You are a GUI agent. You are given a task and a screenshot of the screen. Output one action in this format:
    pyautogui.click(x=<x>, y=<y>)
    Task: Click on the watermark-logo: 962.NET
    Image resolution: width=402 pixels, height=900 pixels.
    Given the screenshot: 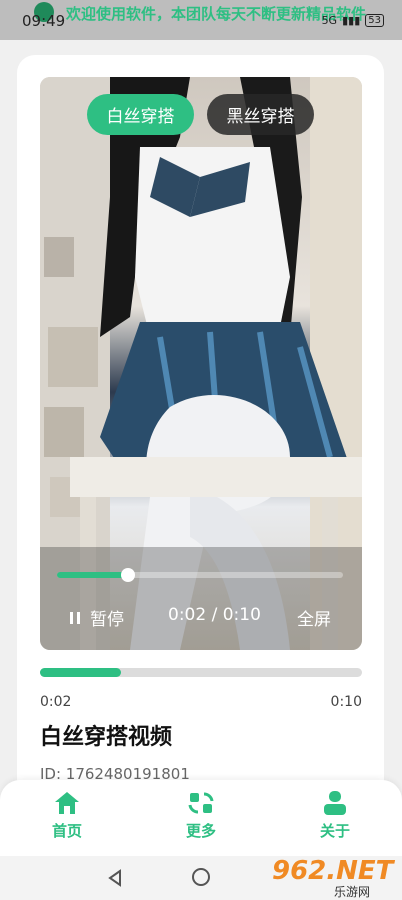 What is the action you would take?
    pyautogui.click(x=333, y=871)
    